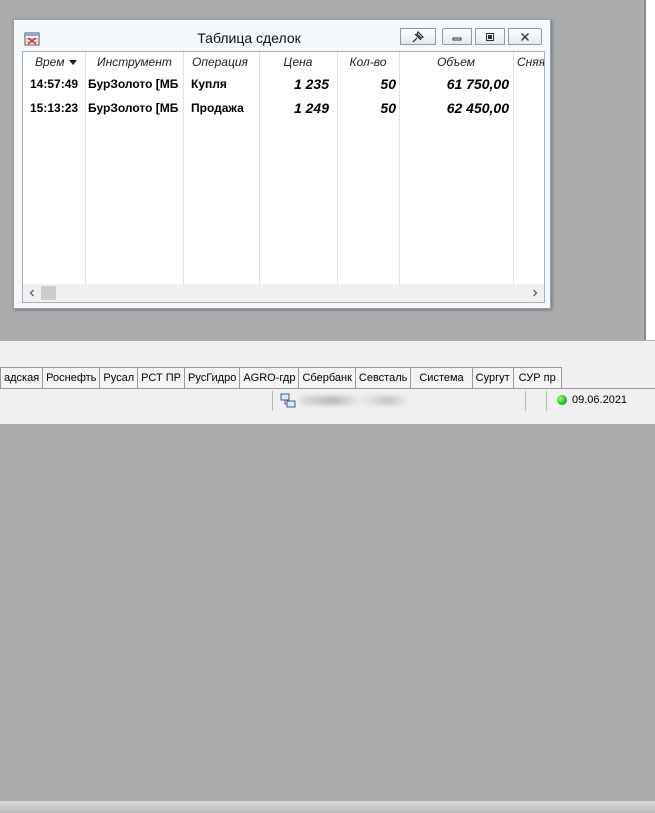  What do you see at coordinates (454, 108) in the screenshot?
I see `cell-volume: 62 450,00` at bounding box center [454, 108].